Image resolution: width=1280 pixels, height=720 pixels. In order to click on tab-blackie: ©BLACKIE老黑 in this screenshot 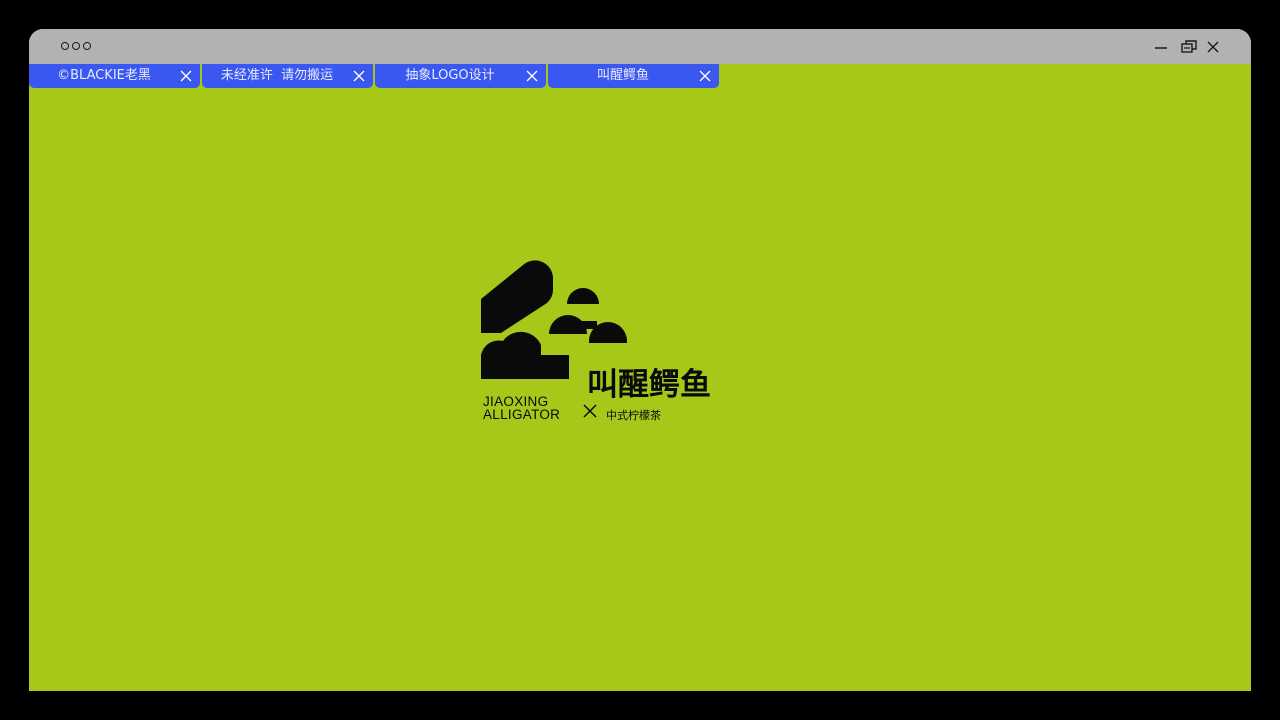, I will do `click(114, 76)`.